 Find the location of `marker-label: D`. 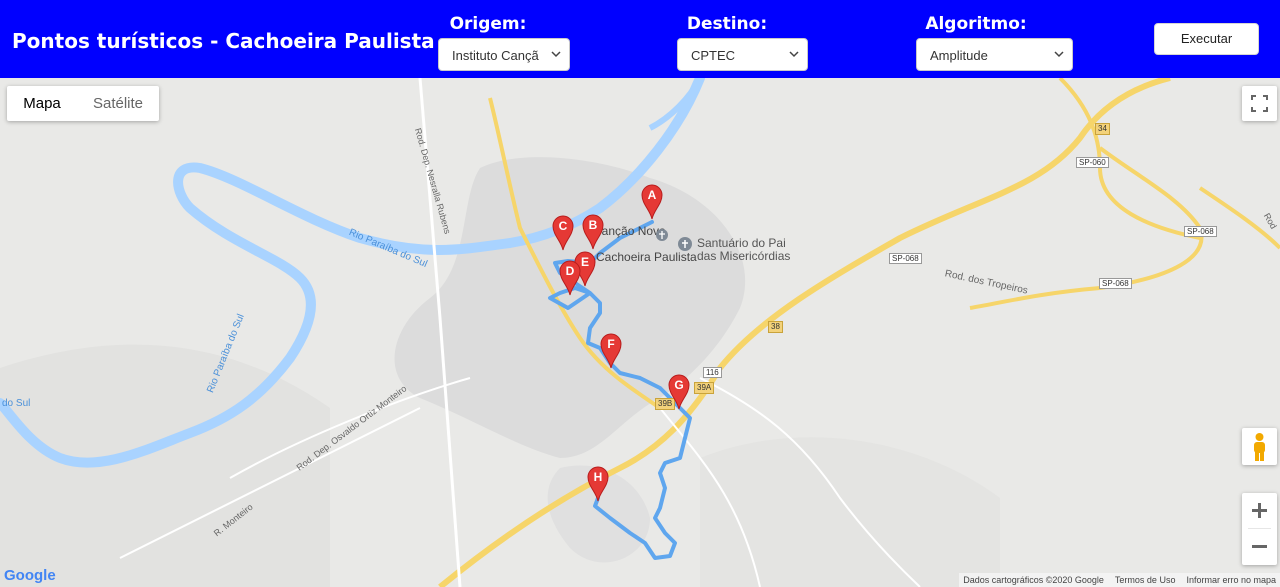

marker-label: D is located at coordinates (570, 271).